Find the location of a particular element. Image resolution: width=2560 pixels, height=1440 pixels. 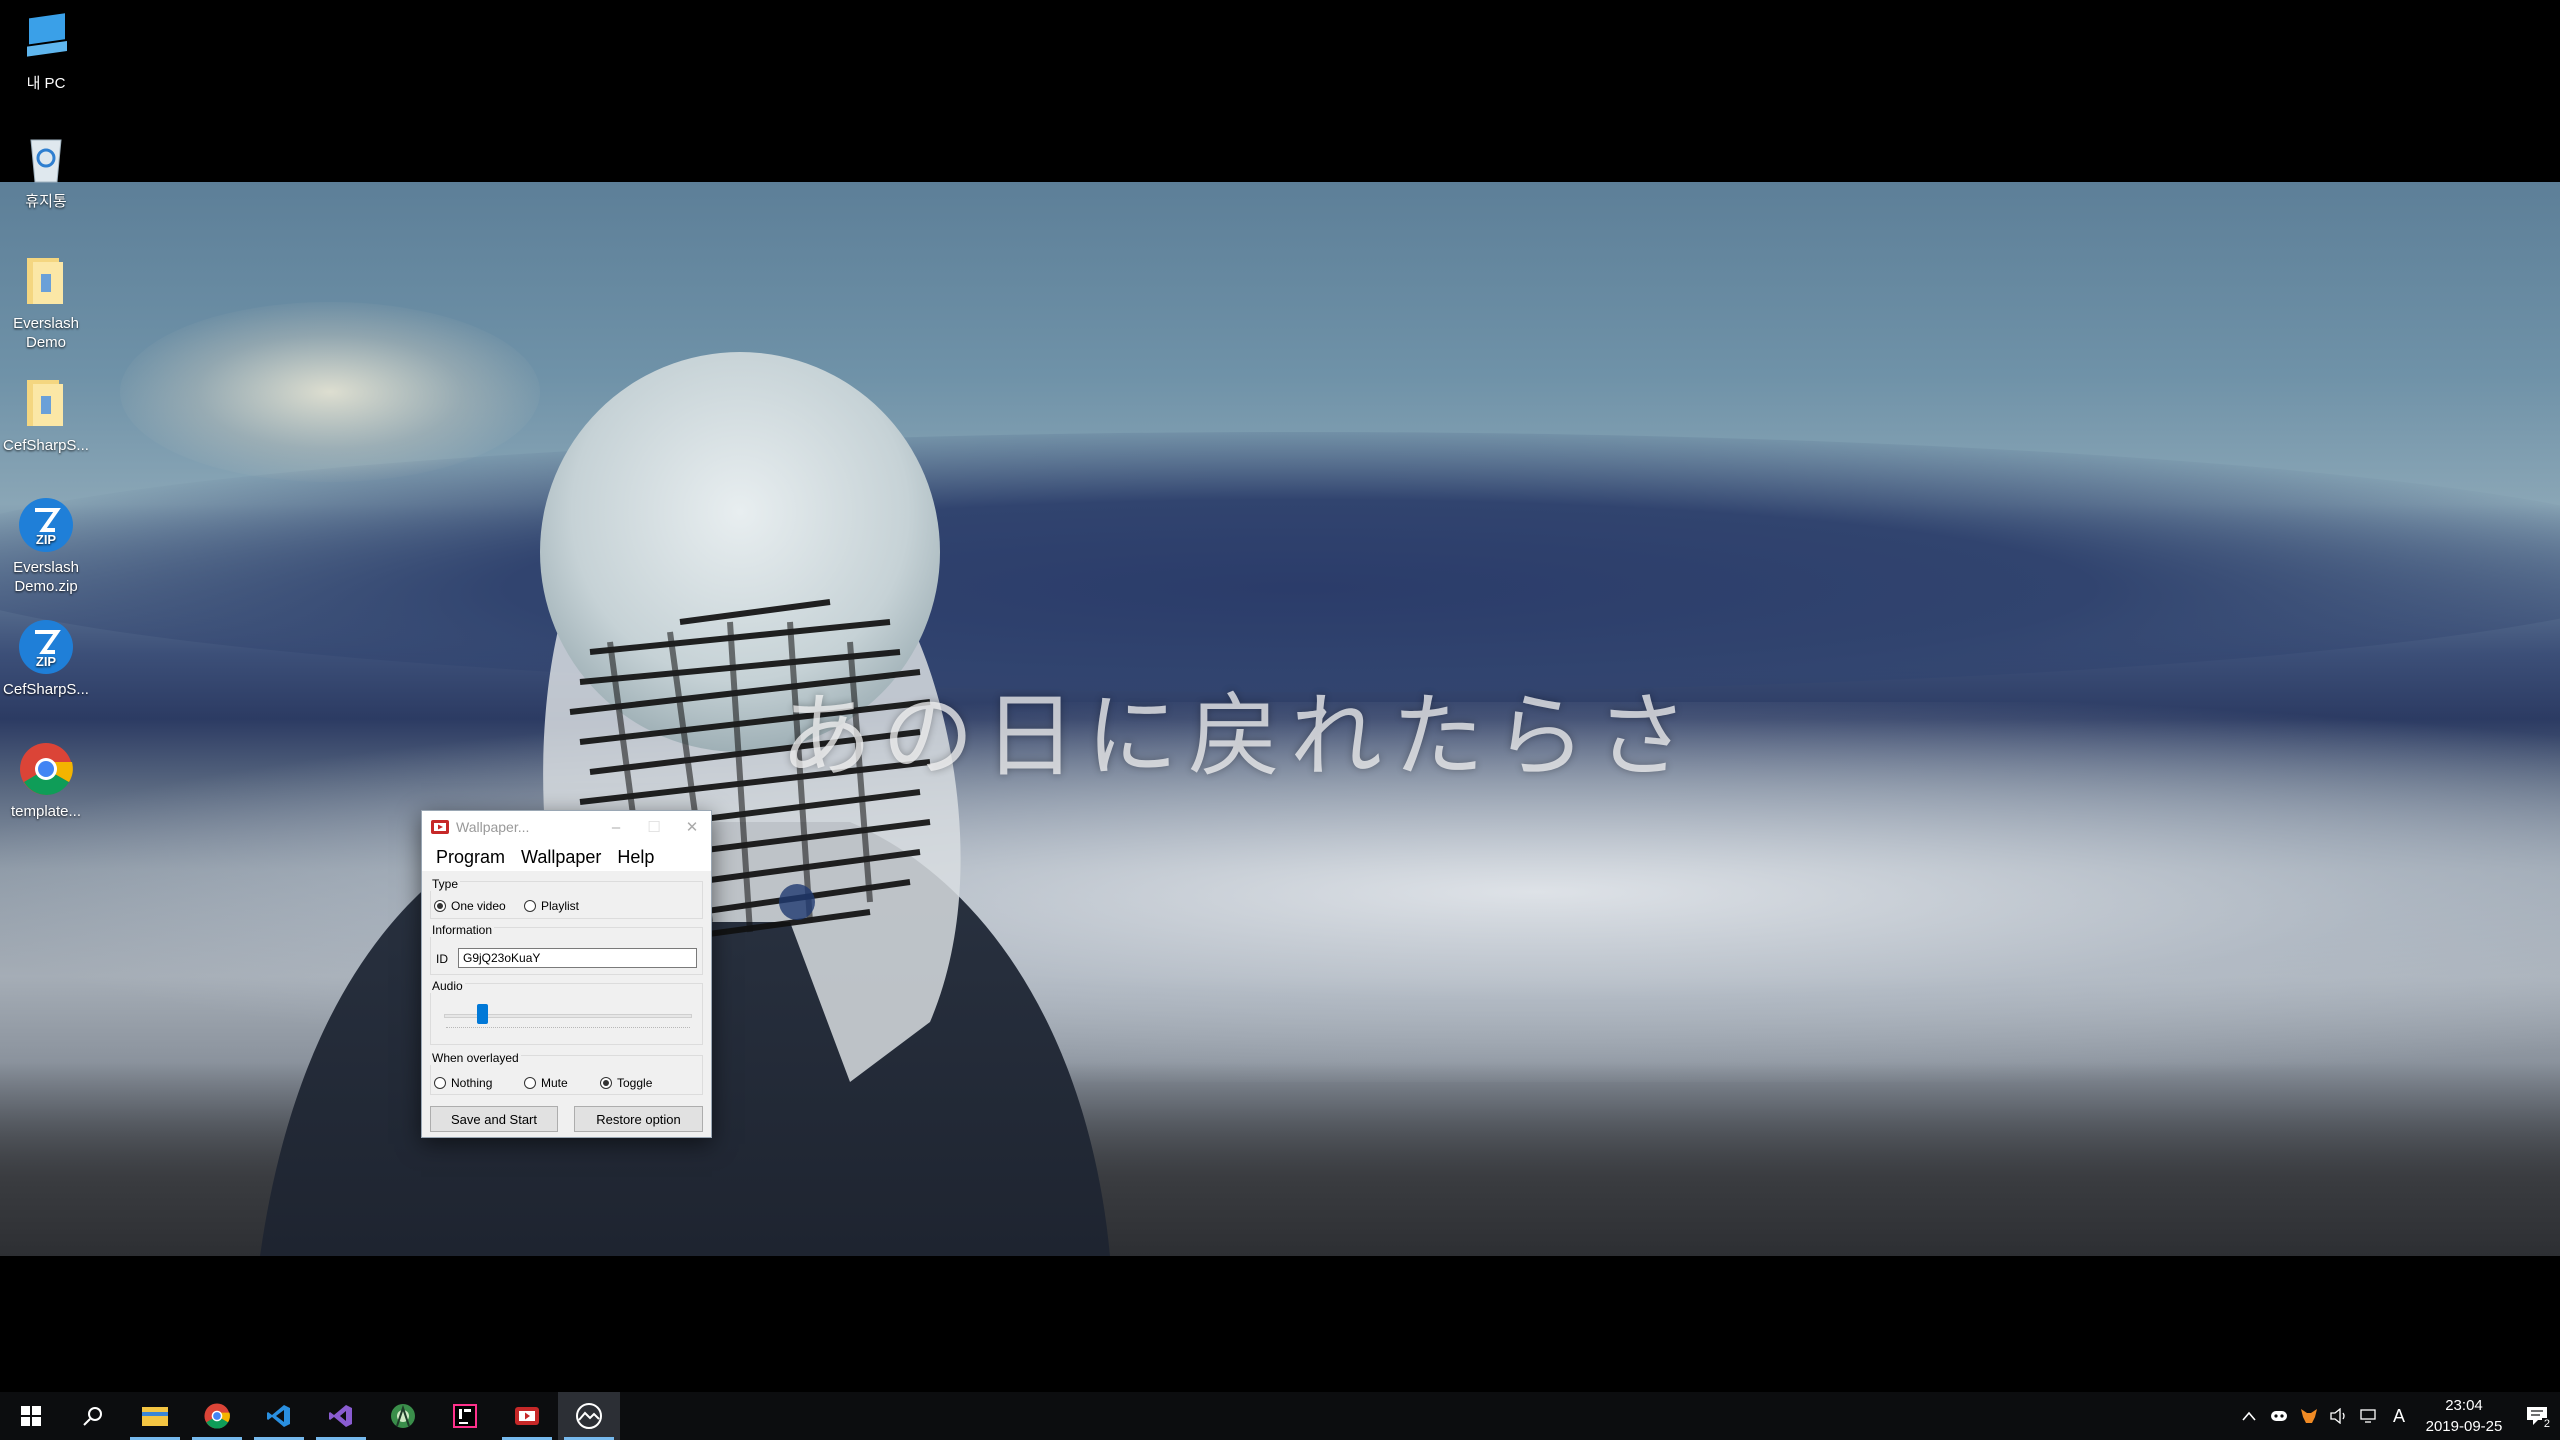

radio-toggle: Toggle is located at coordinates (626, 1083).